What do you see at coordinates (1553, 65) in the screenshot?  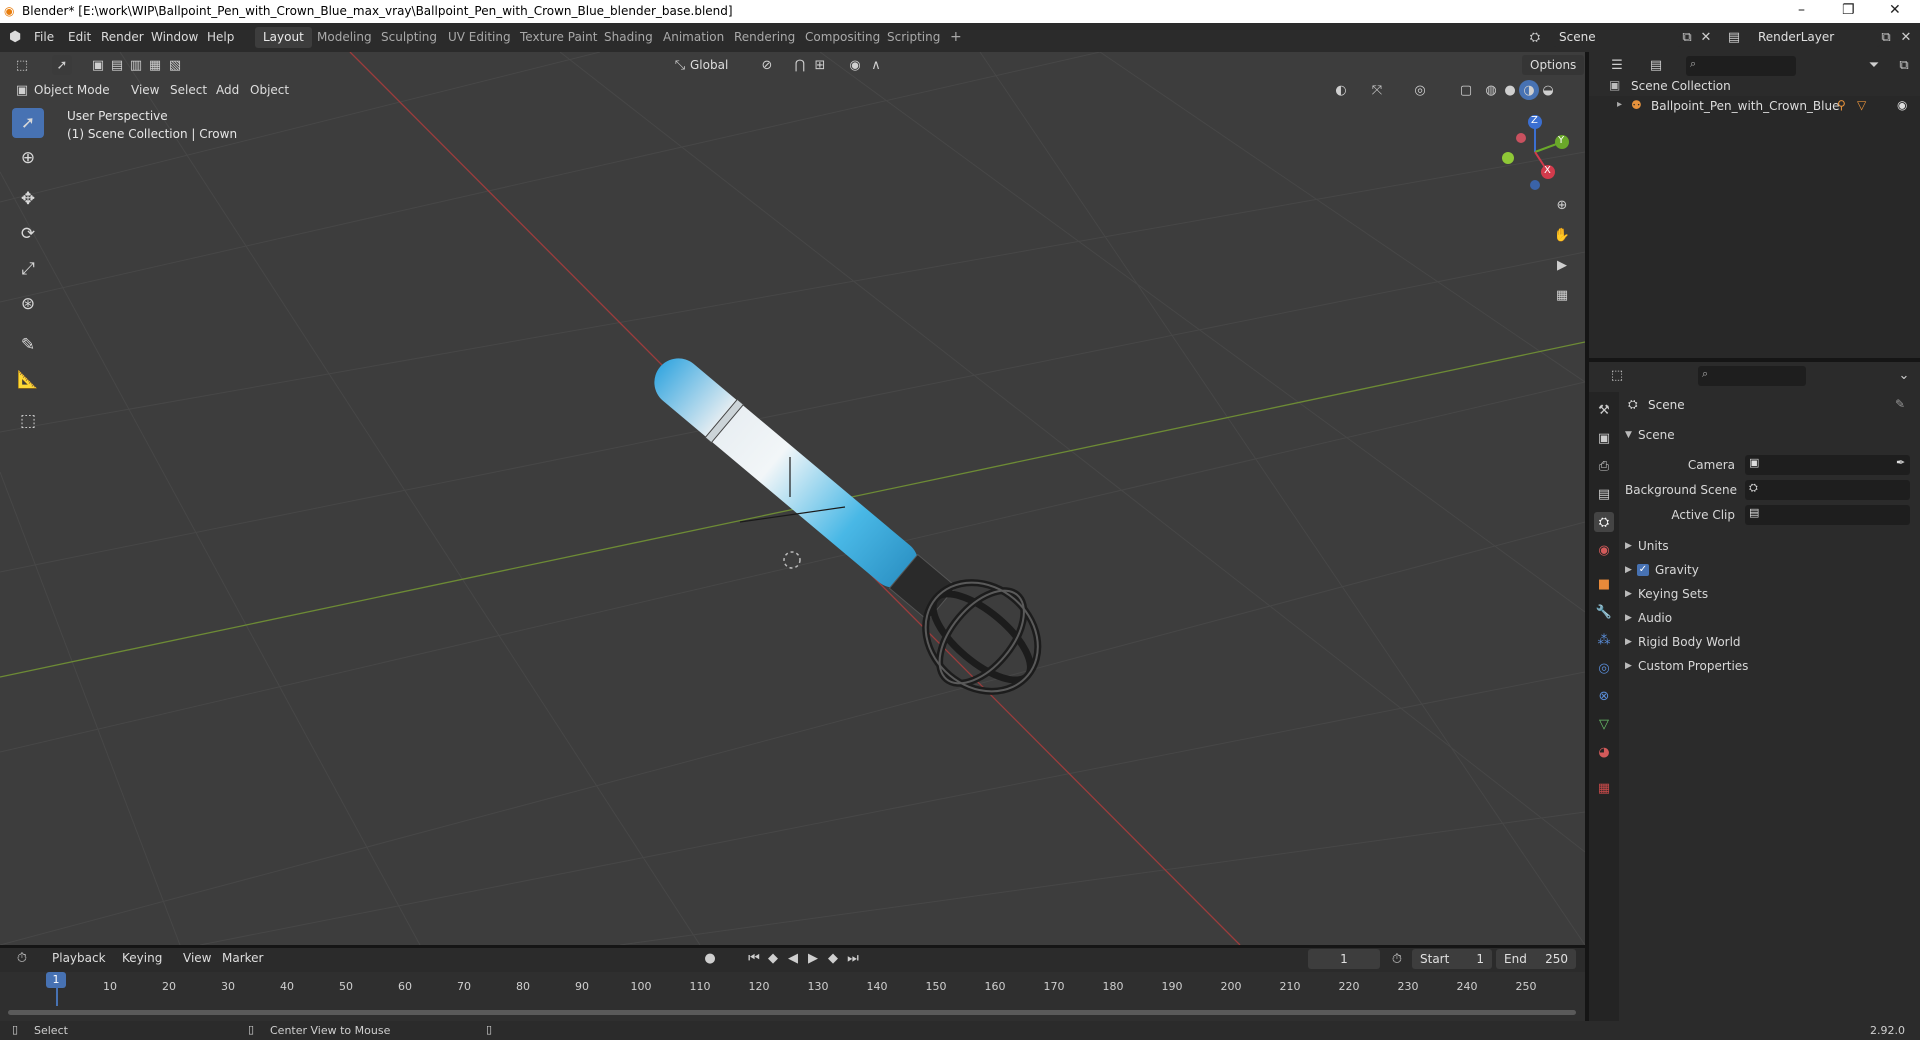 I see `options-dropdown: Options` at bounding box center [1553, 65].